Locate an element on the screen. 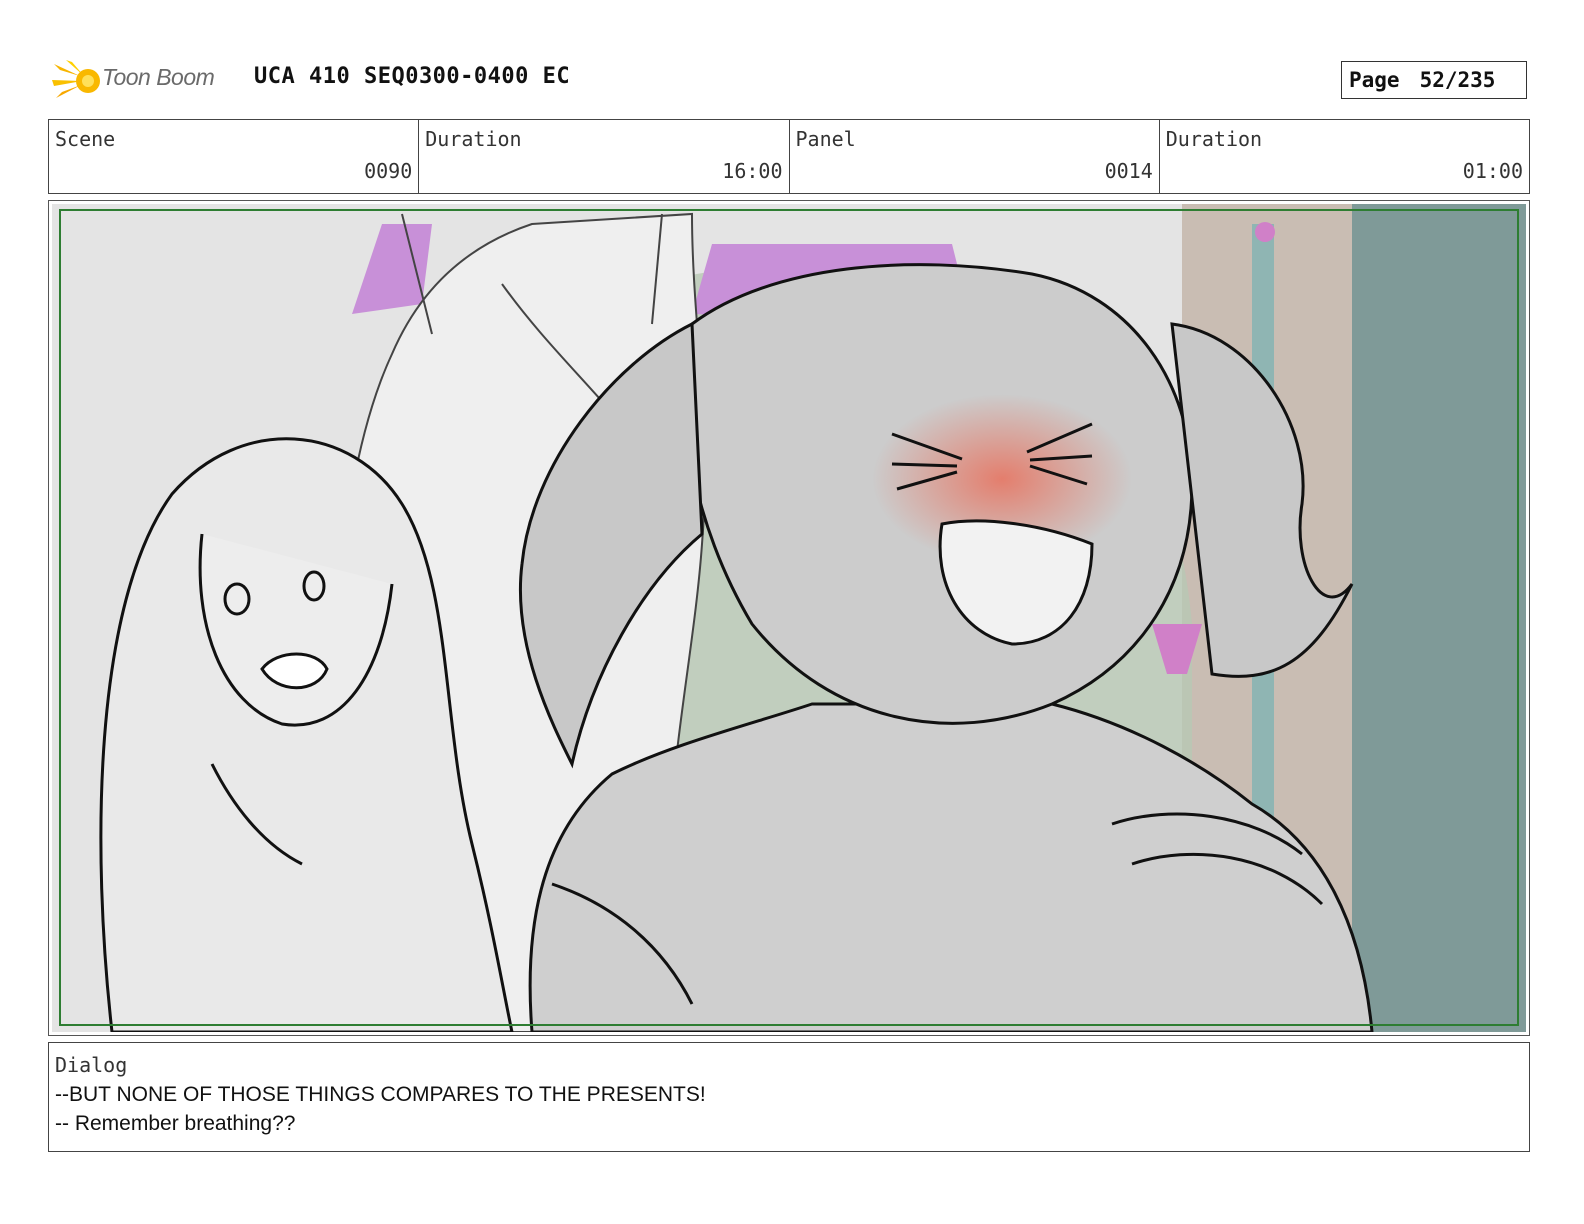 The image size is (1584, 1224). panel-duration-value: 01:00 is located at coordinates (1492, 171).